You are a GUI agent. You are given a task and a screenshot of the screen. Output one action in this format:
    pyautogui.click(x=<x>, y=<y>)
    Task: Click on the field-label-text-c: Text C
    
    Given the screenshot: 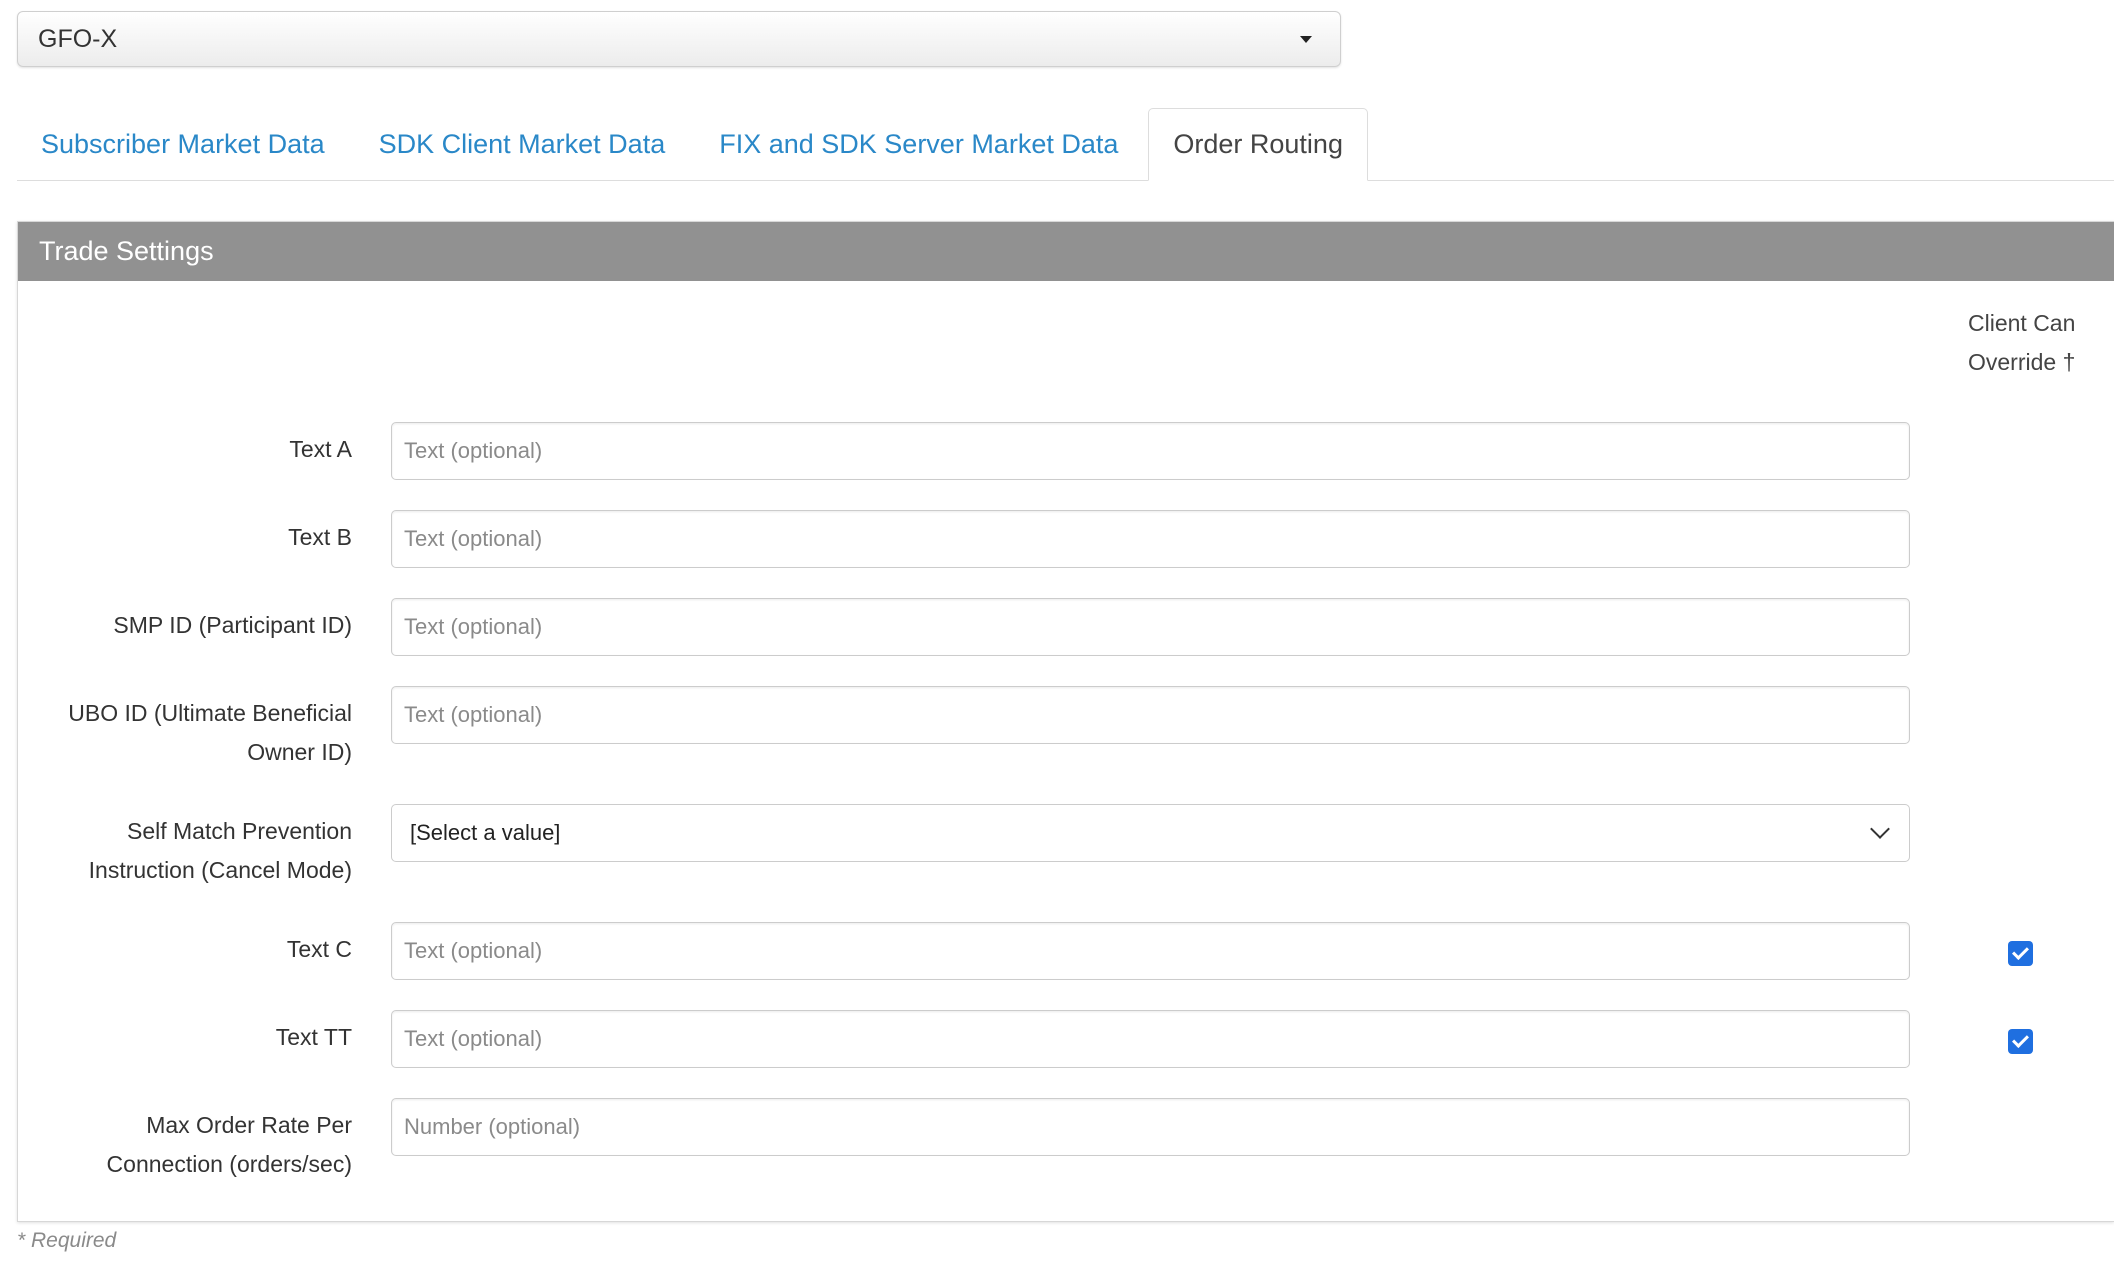 What is the action you would take?
    pyautogui.click(x=319, y=949)
    